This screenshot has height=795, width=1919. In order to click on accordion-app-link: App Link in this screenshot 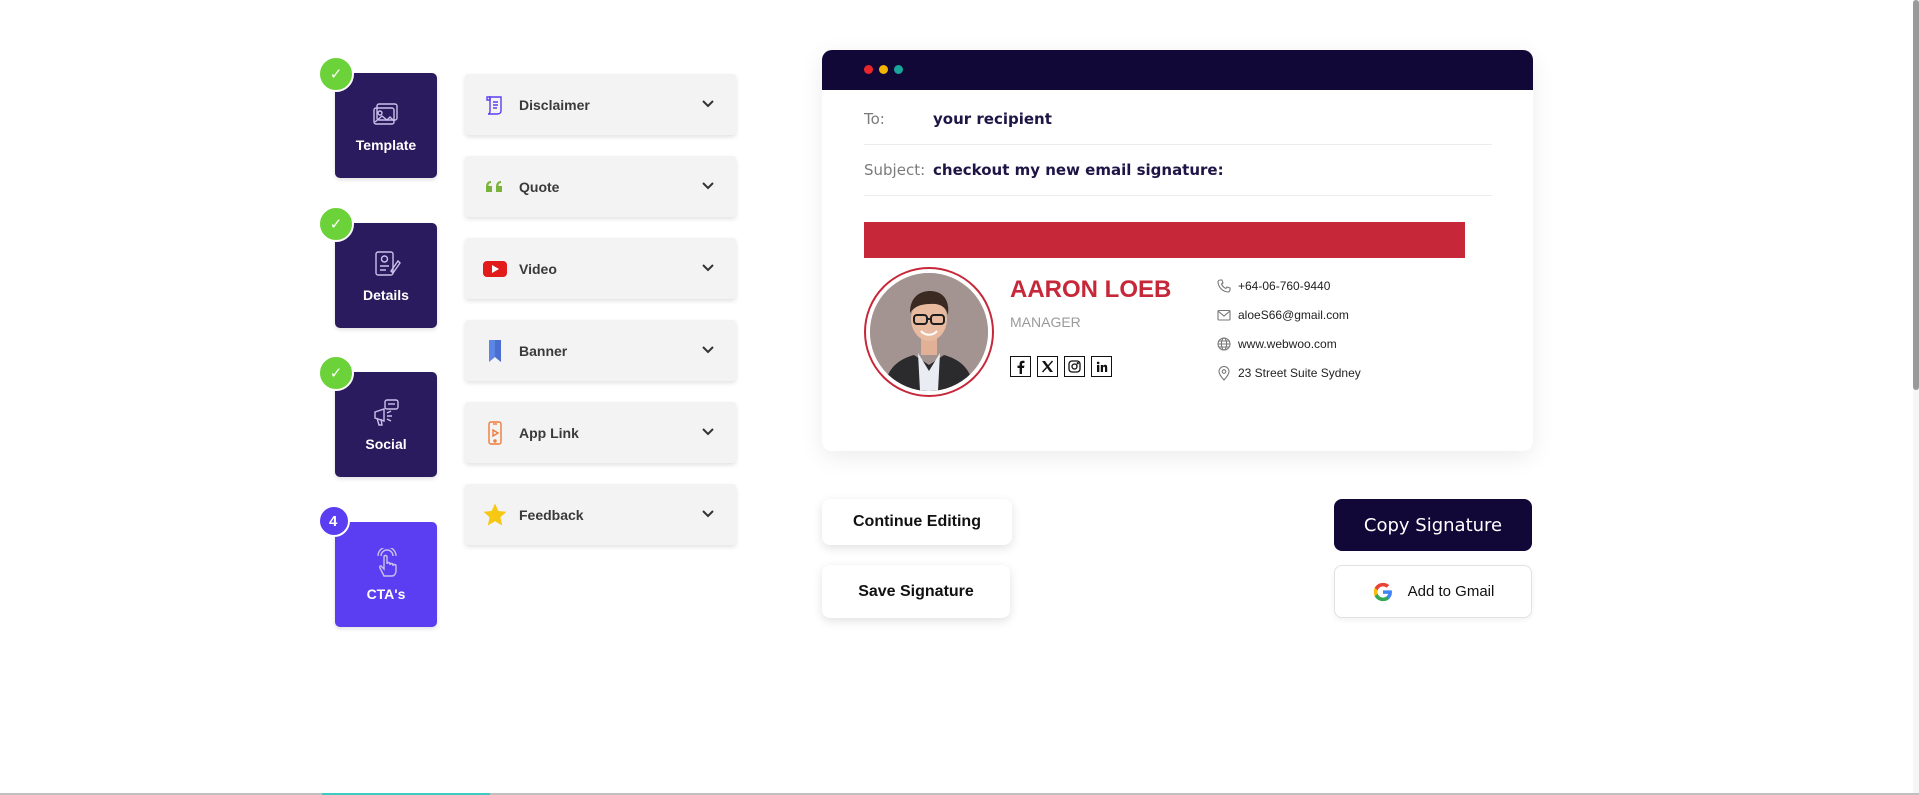, I will do `click(600, 432)`.